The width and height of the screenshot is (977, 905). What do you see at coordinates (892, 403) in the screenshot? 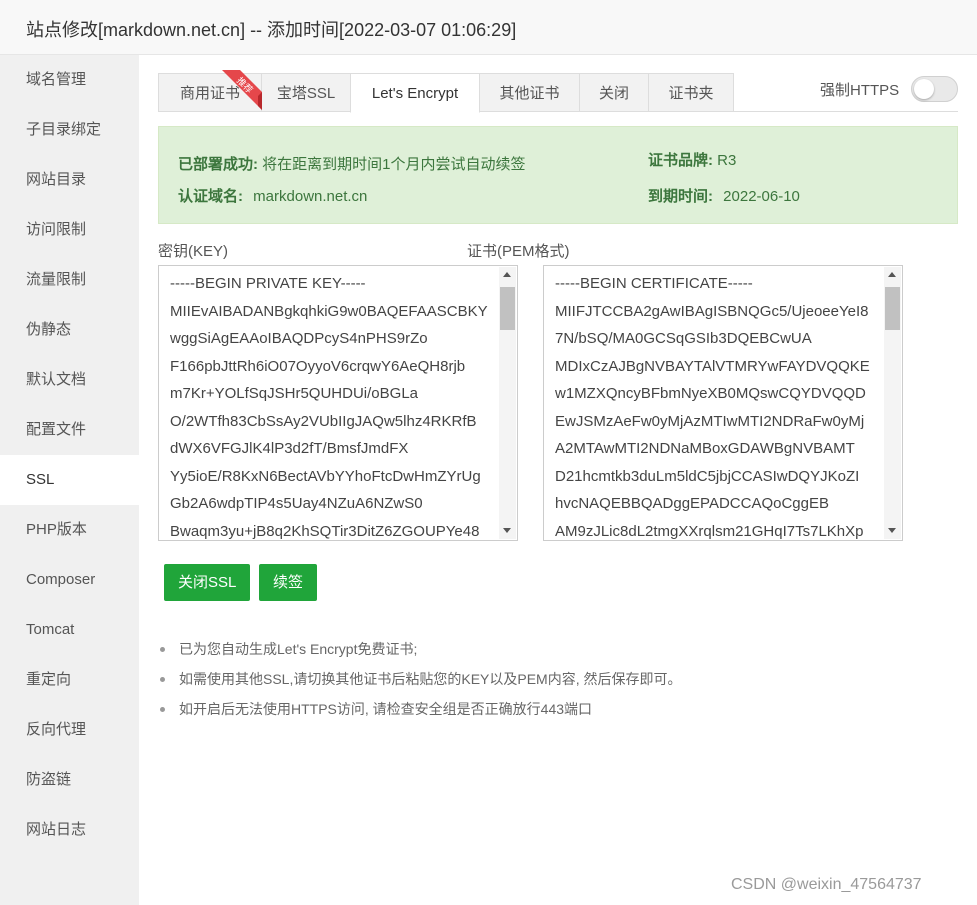
I see `cert-scrollbar` at bounding box center [892, 403].